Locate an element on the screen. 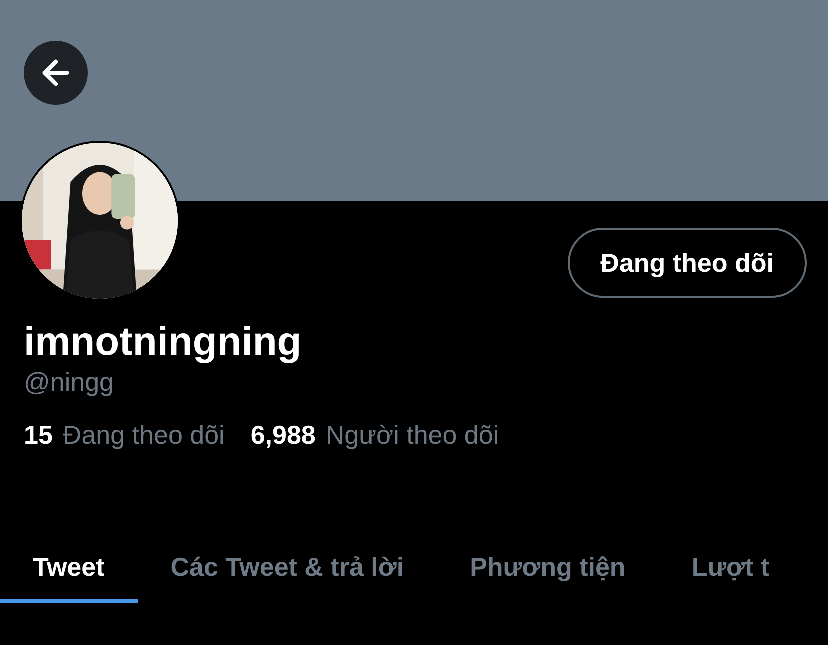 The height and width of the screenshot is (645, 828). profile-tab: Lượt t is located at coordinates (730, 569).